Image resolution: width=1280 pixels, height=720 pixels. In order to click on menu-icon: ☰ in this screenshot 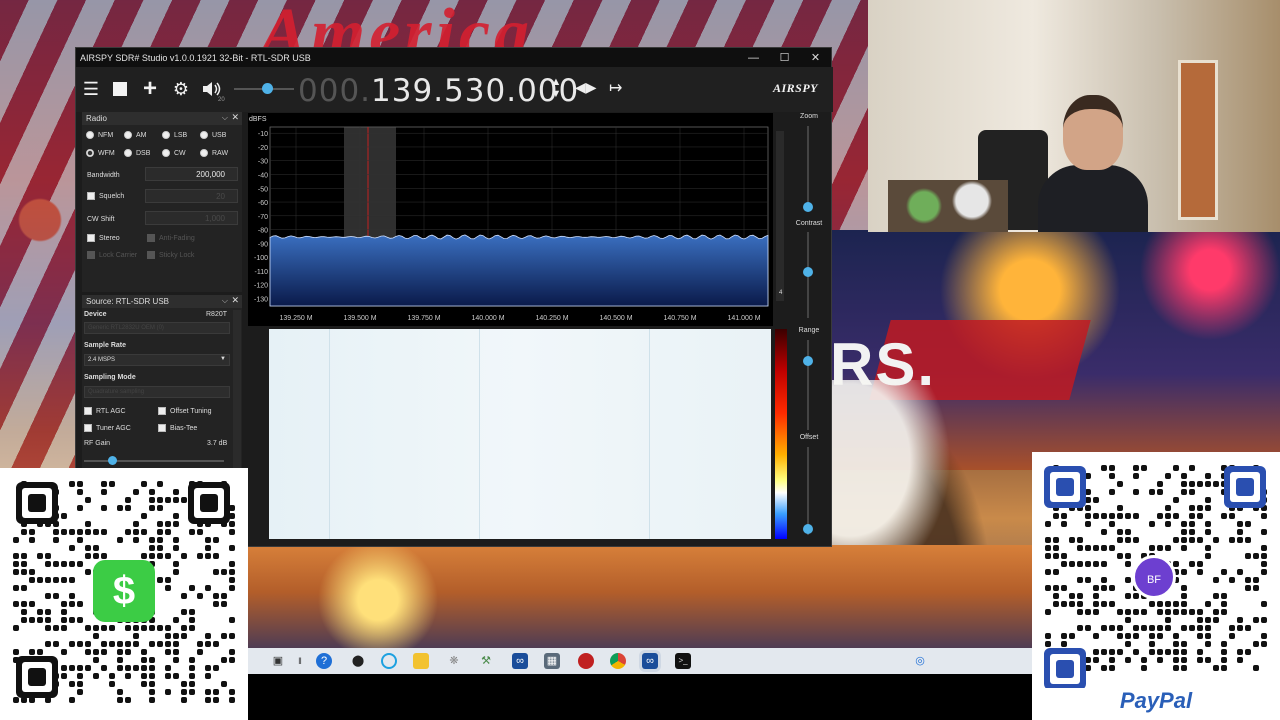, I will do `click(91, 89)`.